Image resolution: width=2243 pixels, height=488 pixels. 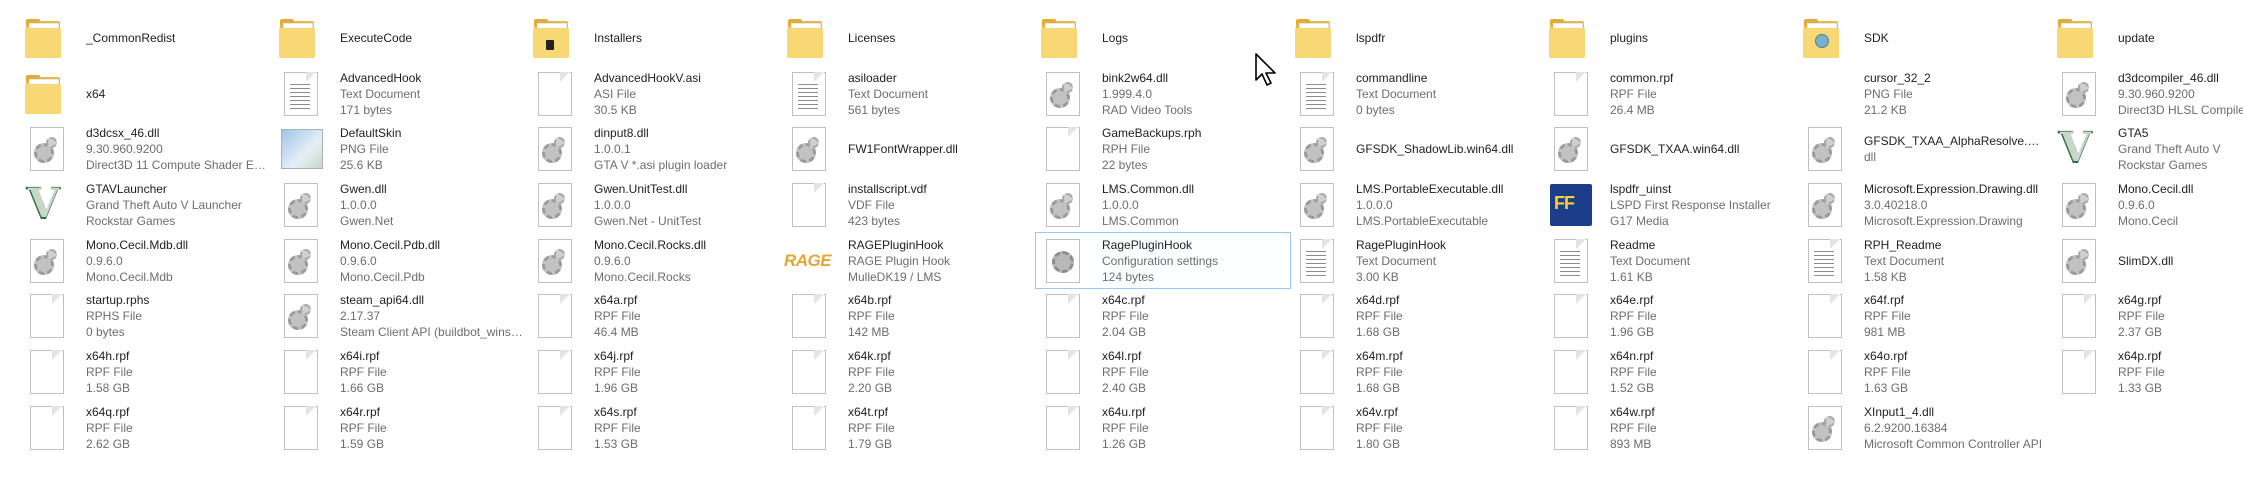 What do you see at coordinates (1417, 94) in the screenshot?
I see `file-item: commandline Text Document 0 bytes` at bounding box center [1417, 94].